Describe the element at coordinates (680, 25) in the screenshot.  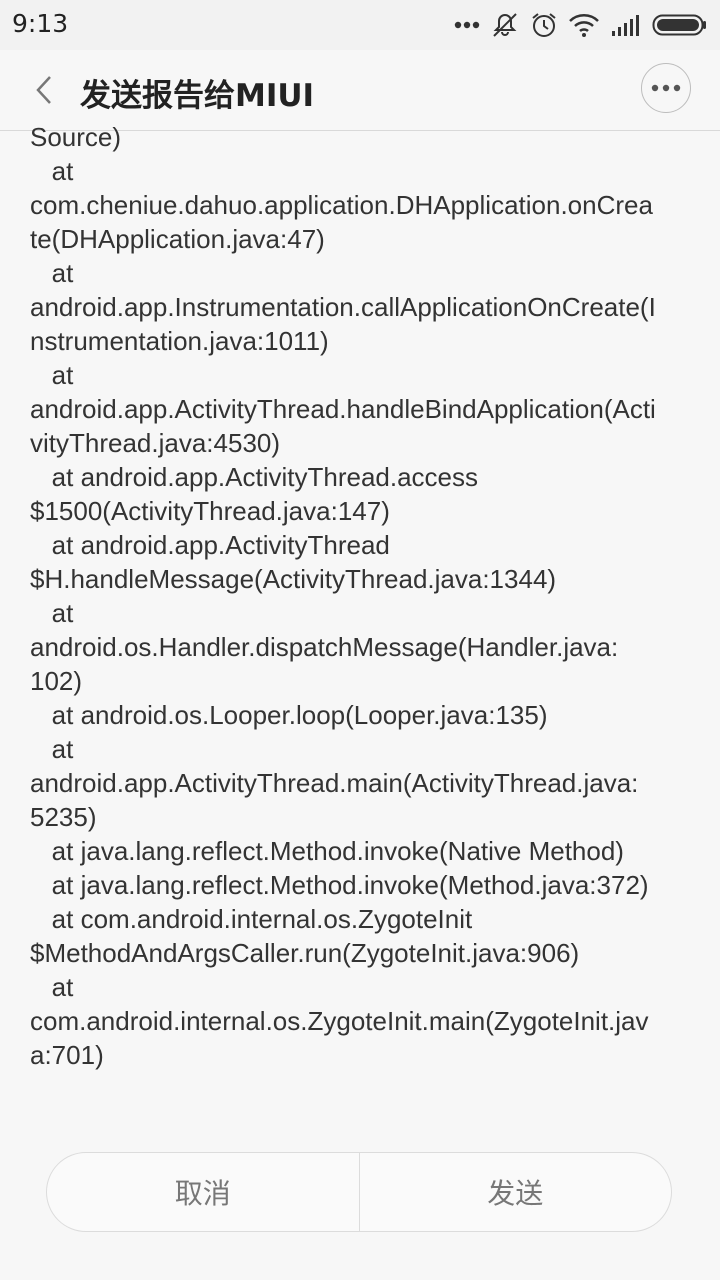
I see `battery-icon` at that location.